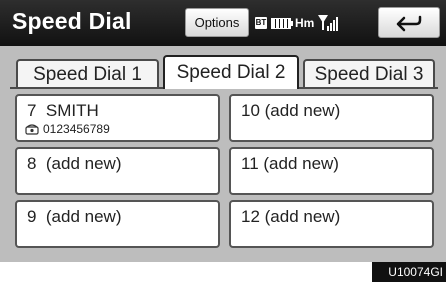  What do you see at coordinates (328, 23) in the screenshot?
I see `signal-antenna-icon` at bounding box center [328, 23].